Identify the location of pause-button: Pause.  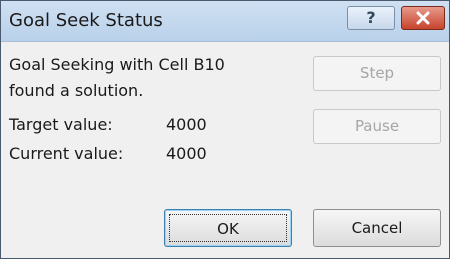
(377, 126).